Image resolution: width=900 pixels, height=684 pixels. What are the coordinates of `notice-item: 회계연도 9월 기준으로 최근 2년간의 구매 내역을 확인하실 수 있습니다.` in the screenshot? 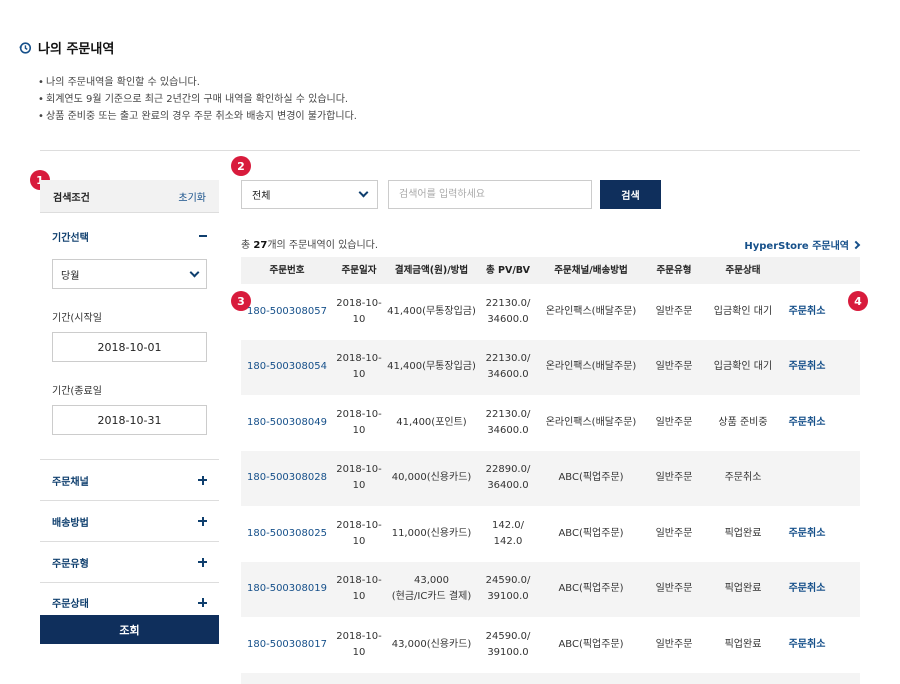 It's located at (197, 99).